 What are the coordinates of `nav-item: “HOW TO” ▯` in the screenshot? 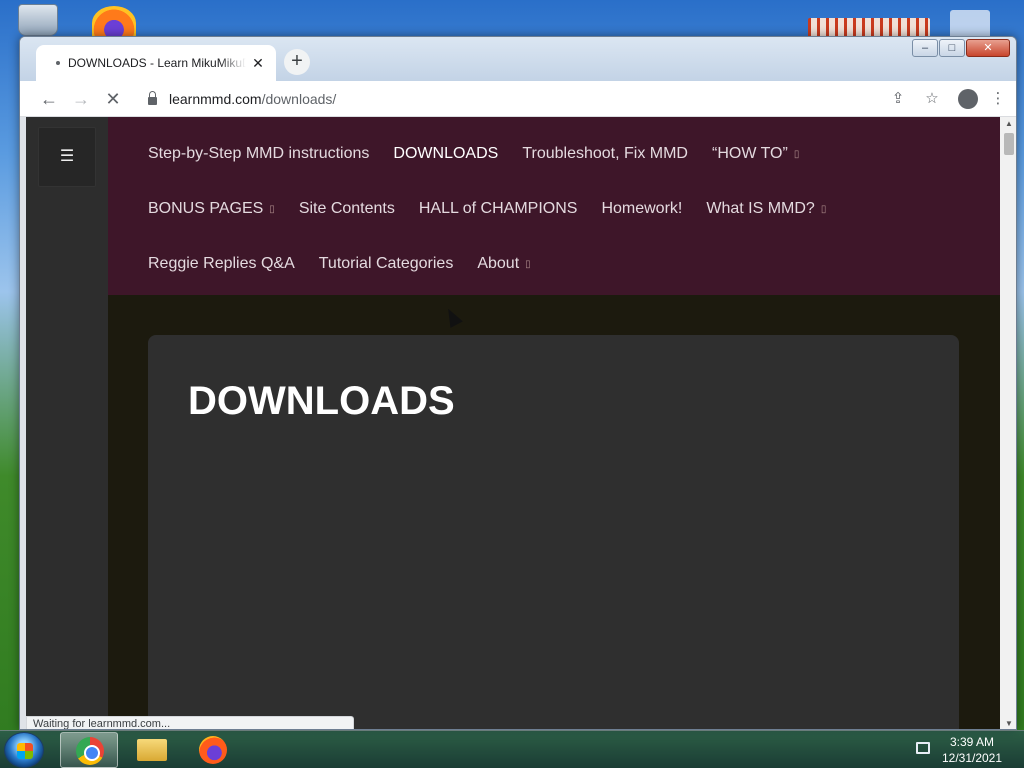 It's located at (755, 154).